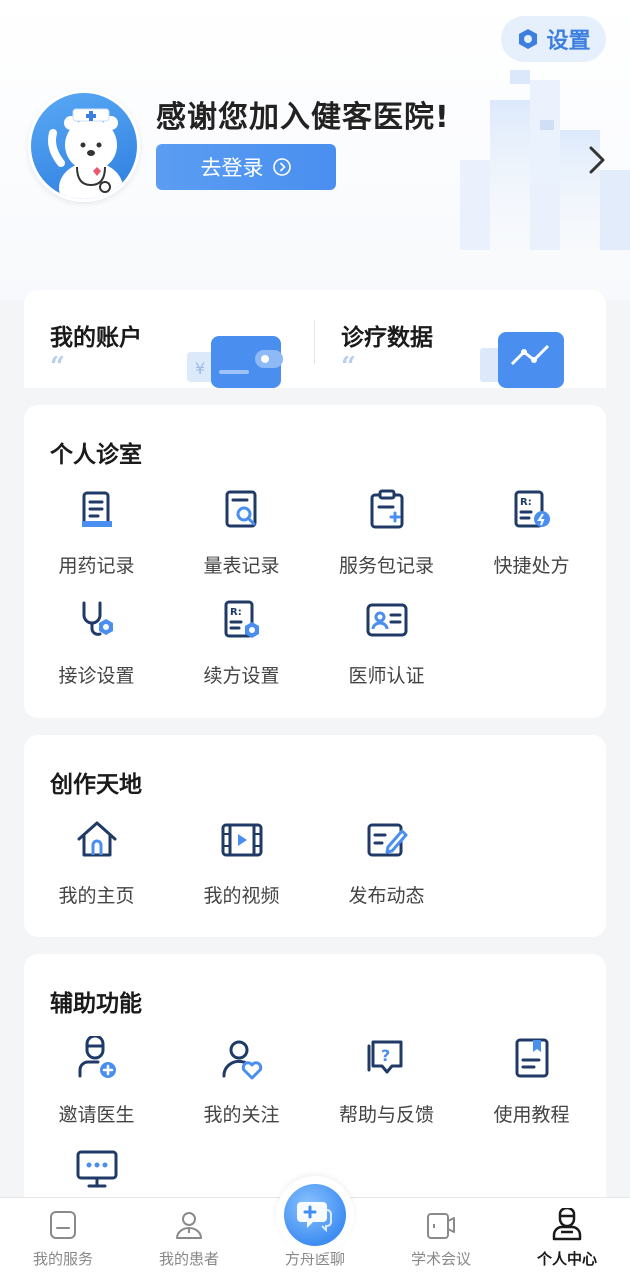  Describe the element at coordinates (241, 896) in the screenshot. I see `my-video-label: 我的视频` at that location.